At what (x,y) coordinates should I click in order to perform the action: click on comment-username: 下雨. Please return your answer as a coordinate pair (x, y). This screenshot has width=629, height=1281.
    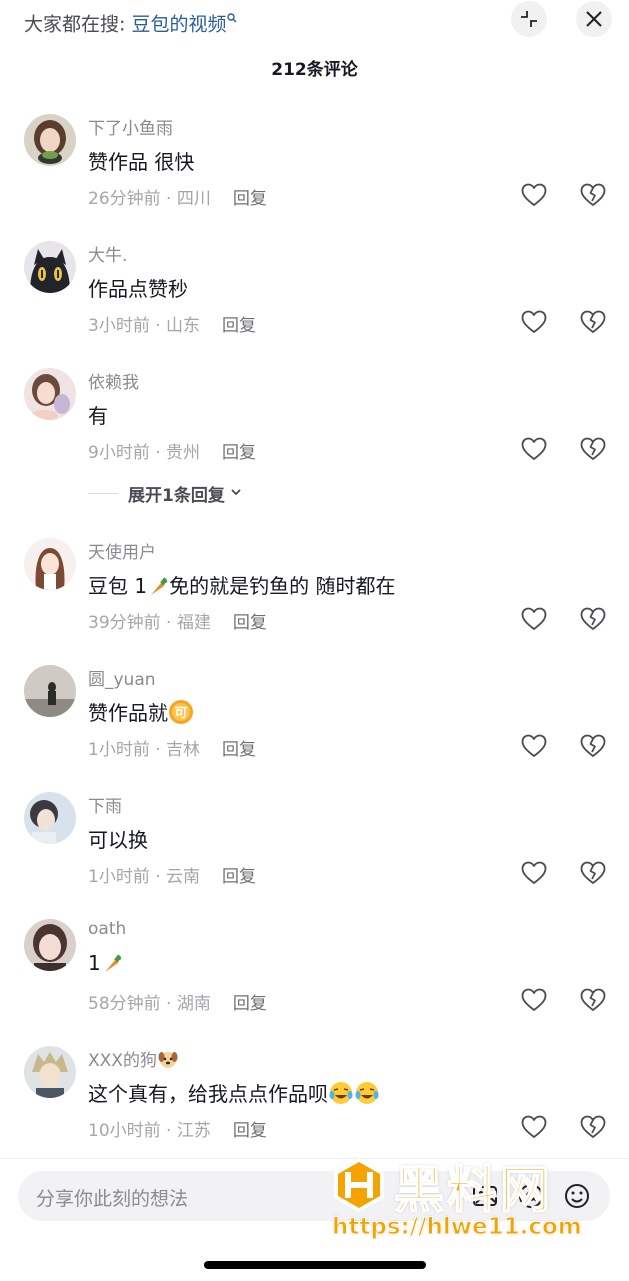
    Looking at the image, I should click on (105, 804).